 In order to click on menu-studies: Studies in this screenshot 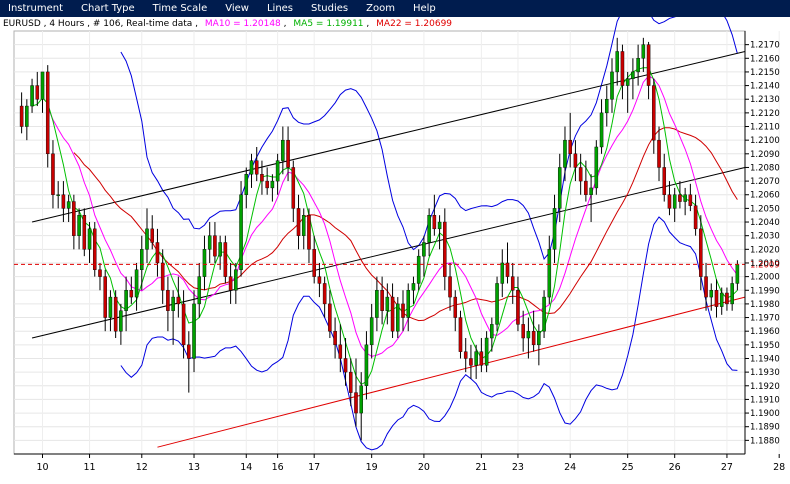, I will do `click(325, 8)`.